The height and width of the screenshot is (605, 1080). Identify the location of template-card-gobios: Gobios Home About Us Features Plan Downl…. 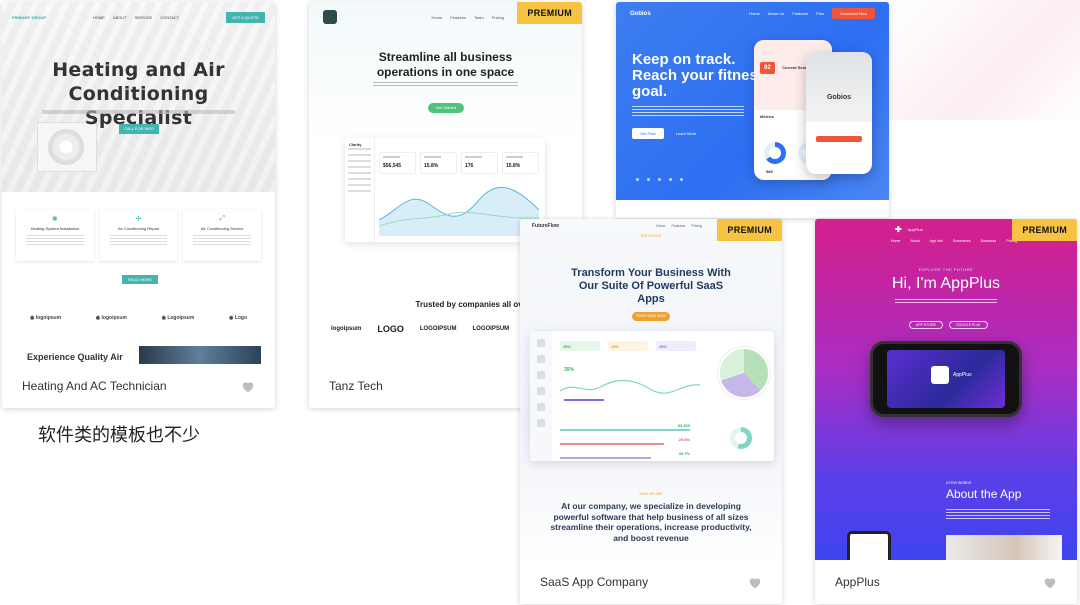
(752, 110).